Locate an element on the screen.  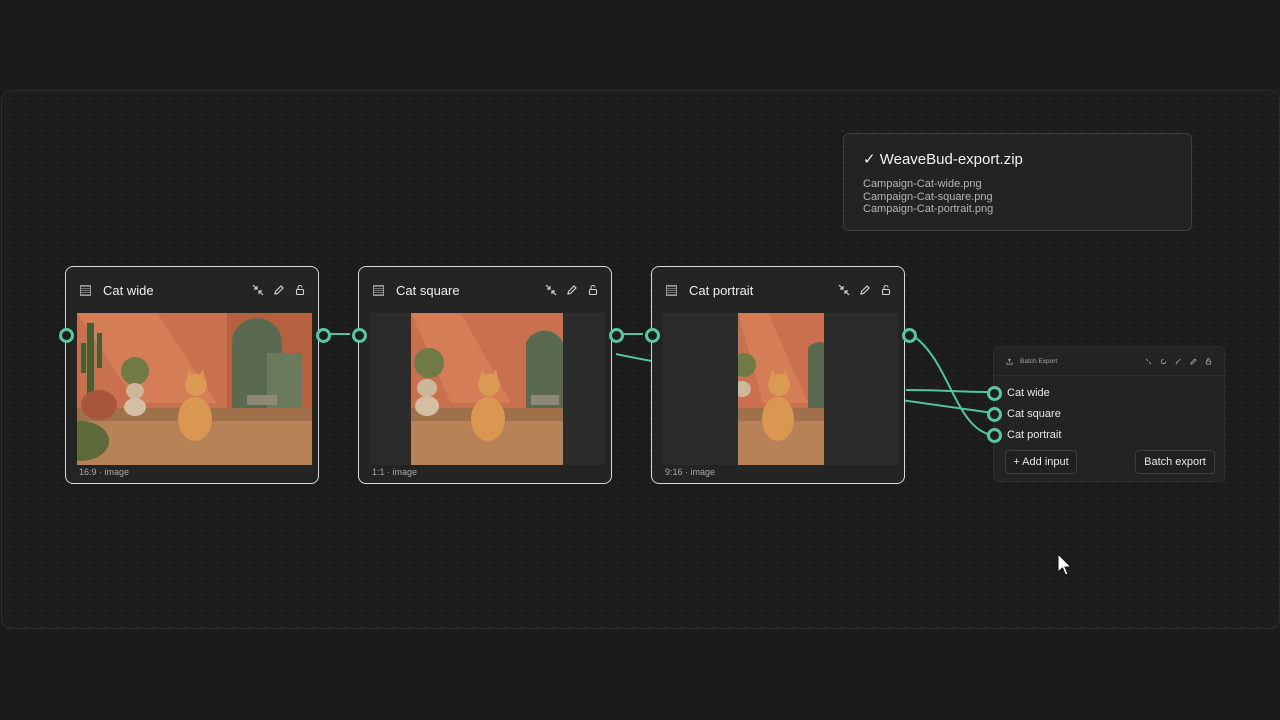
cat-photo-square is located at coordinates (487, 389).